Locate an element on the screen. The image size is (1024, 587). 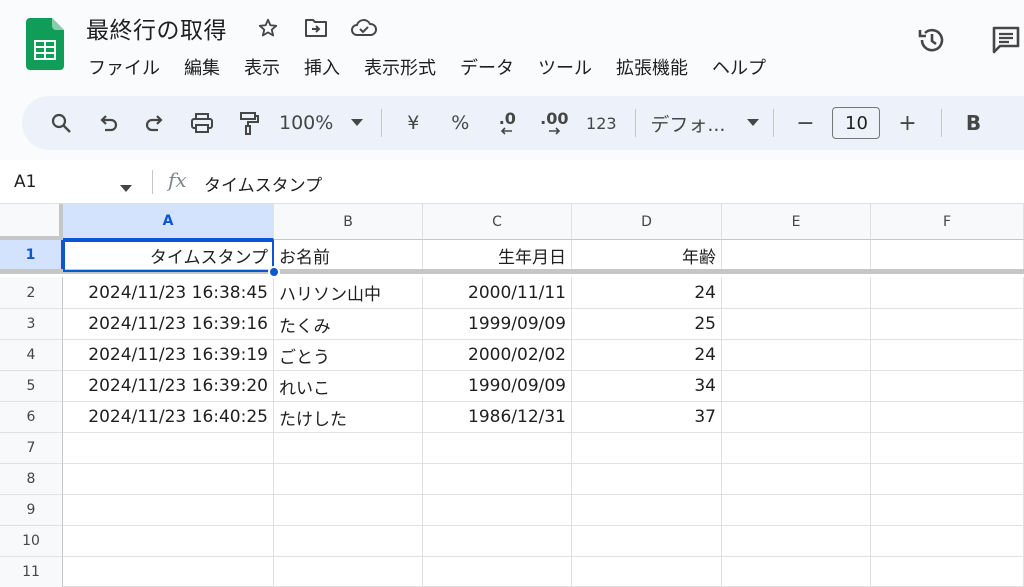
menu-format: 表示形式 is located at coordinates (406, 67).